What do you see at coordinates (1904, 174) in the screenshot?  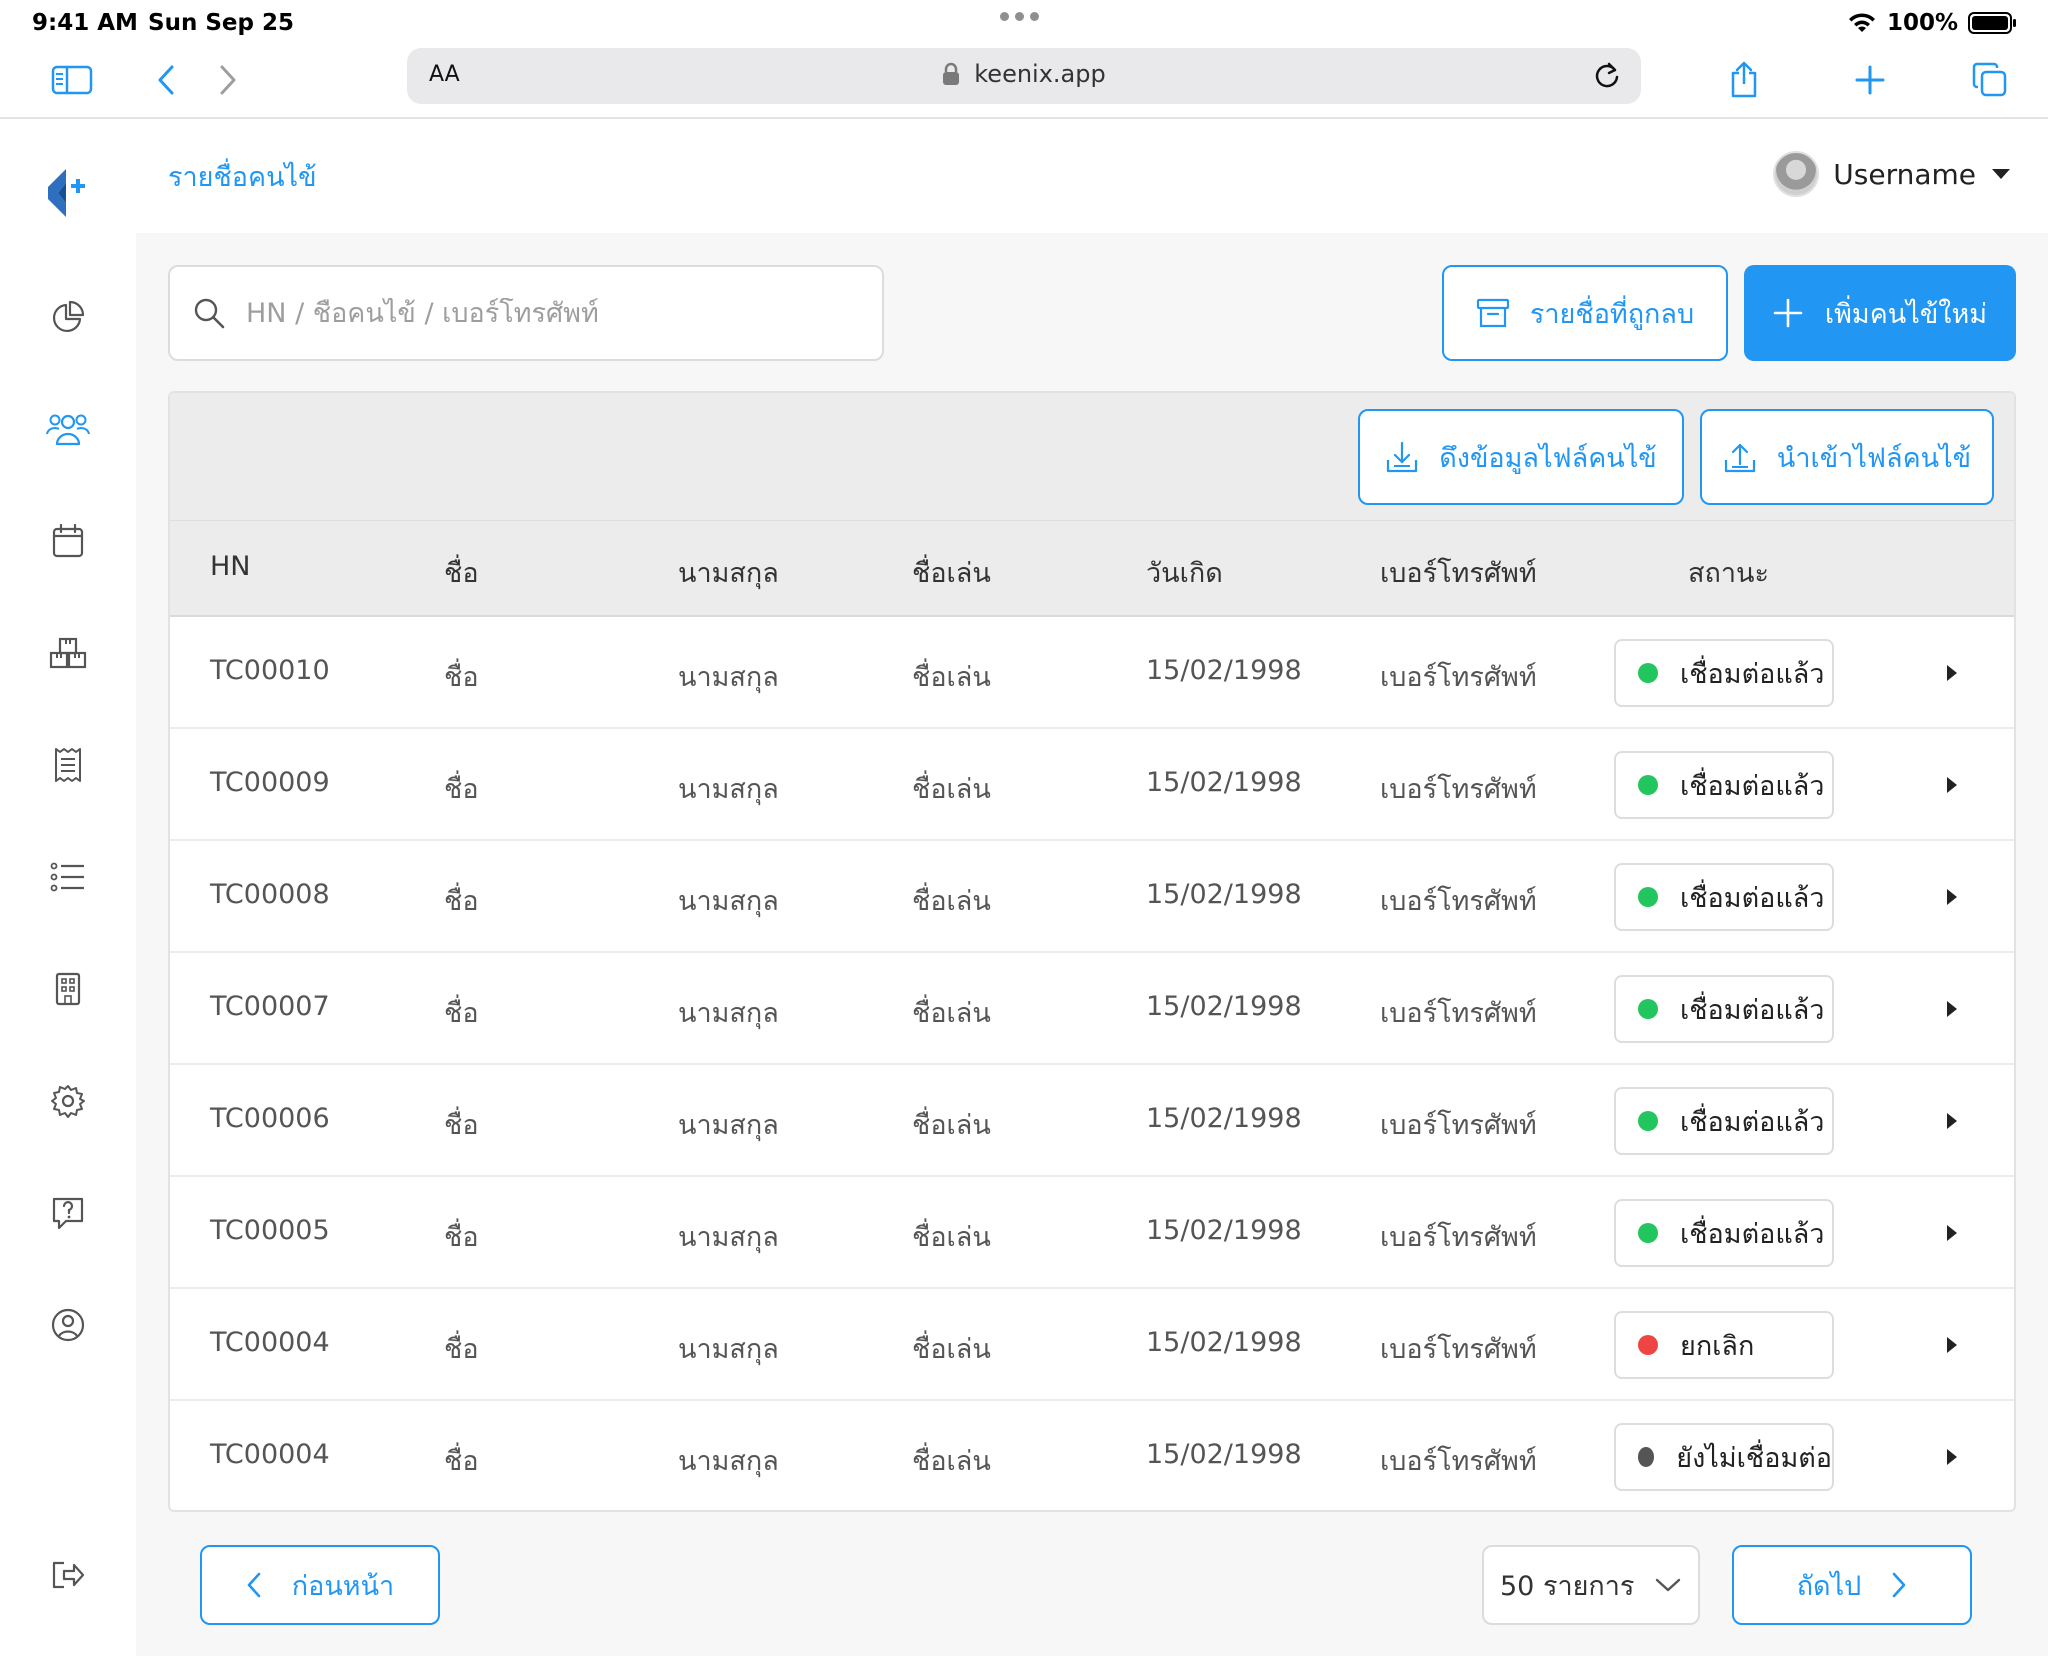 I see `username: Username` at bounding box center [1904, 174].